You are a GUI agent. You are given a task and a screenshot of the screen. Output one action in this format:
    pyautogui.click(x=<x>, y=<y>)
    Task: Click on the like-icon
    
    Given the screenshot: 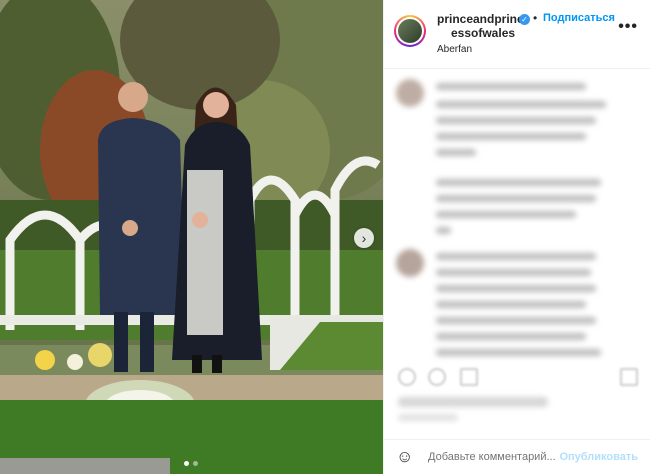 What is the action you would take?
    pyautogui.click(x=407, y=377)
    